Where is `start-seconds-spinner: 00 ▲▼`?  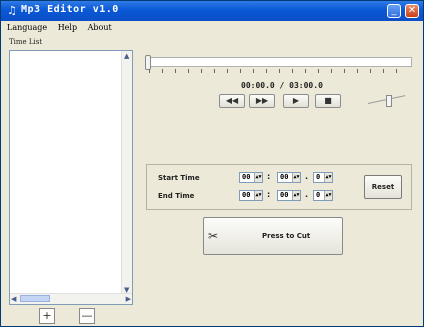
start-seconds-spinner: 00 ▲▼ is located at coordinates (289, 177).